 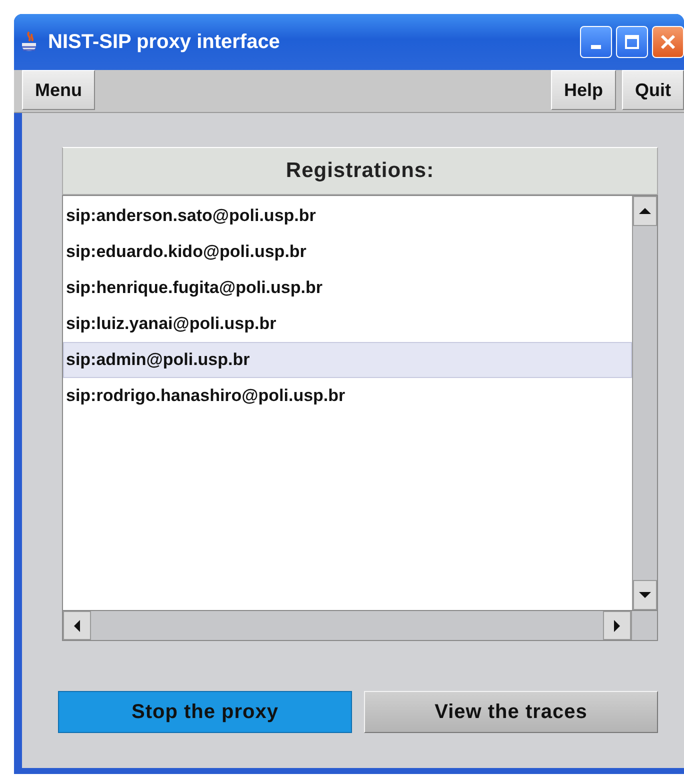 I want to click on down-arrow-icon, so click(x=645, y=595).